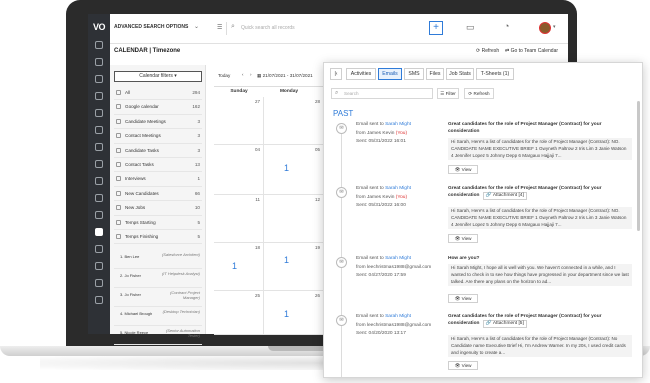 This screenshot has height=383, width=650. Describe the element at coordinates (243, 74) in the screenshot. I see `prev-arrow-icon: ‹` at that location.